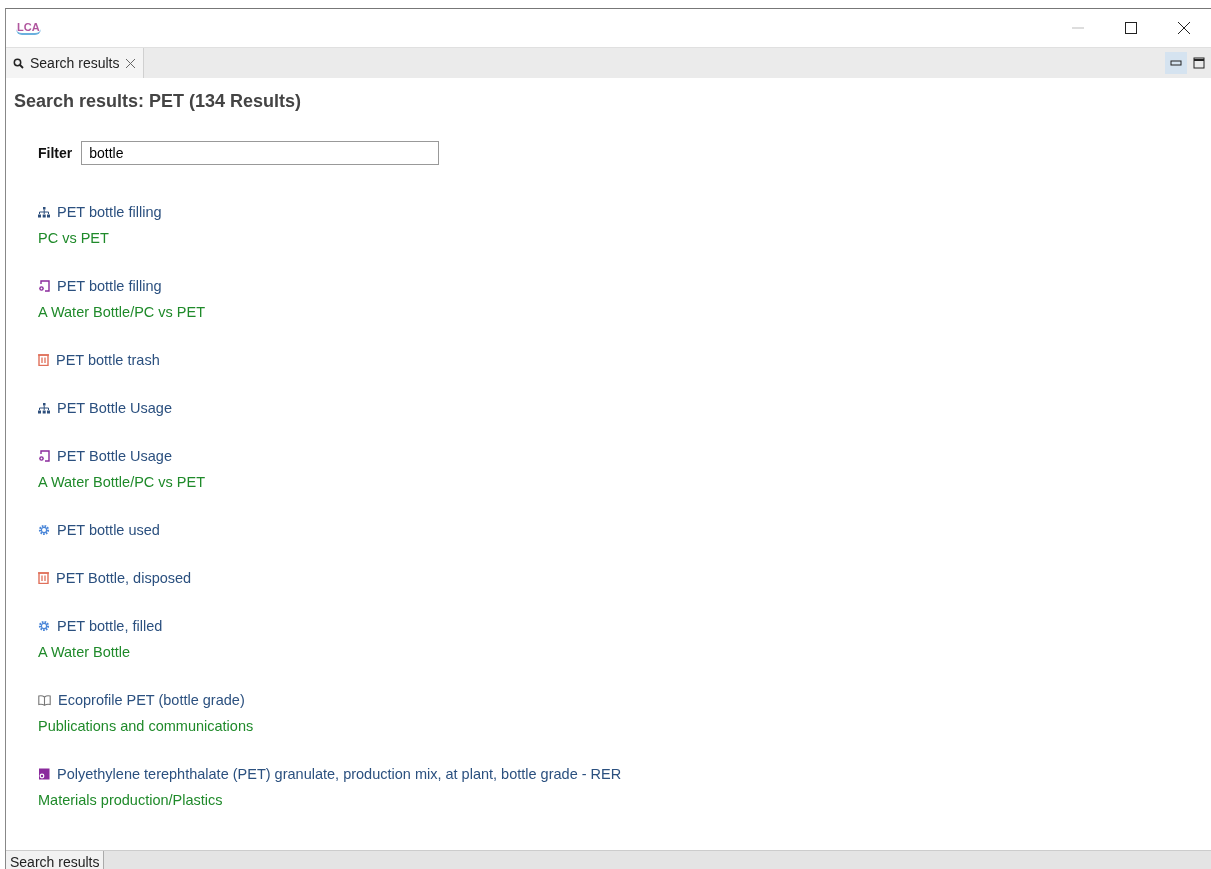 The height and width of the screenshot is (869, 1211). Describe the element at coordinates (44, 700) in the screenshot. I see `book-icon` at that location.